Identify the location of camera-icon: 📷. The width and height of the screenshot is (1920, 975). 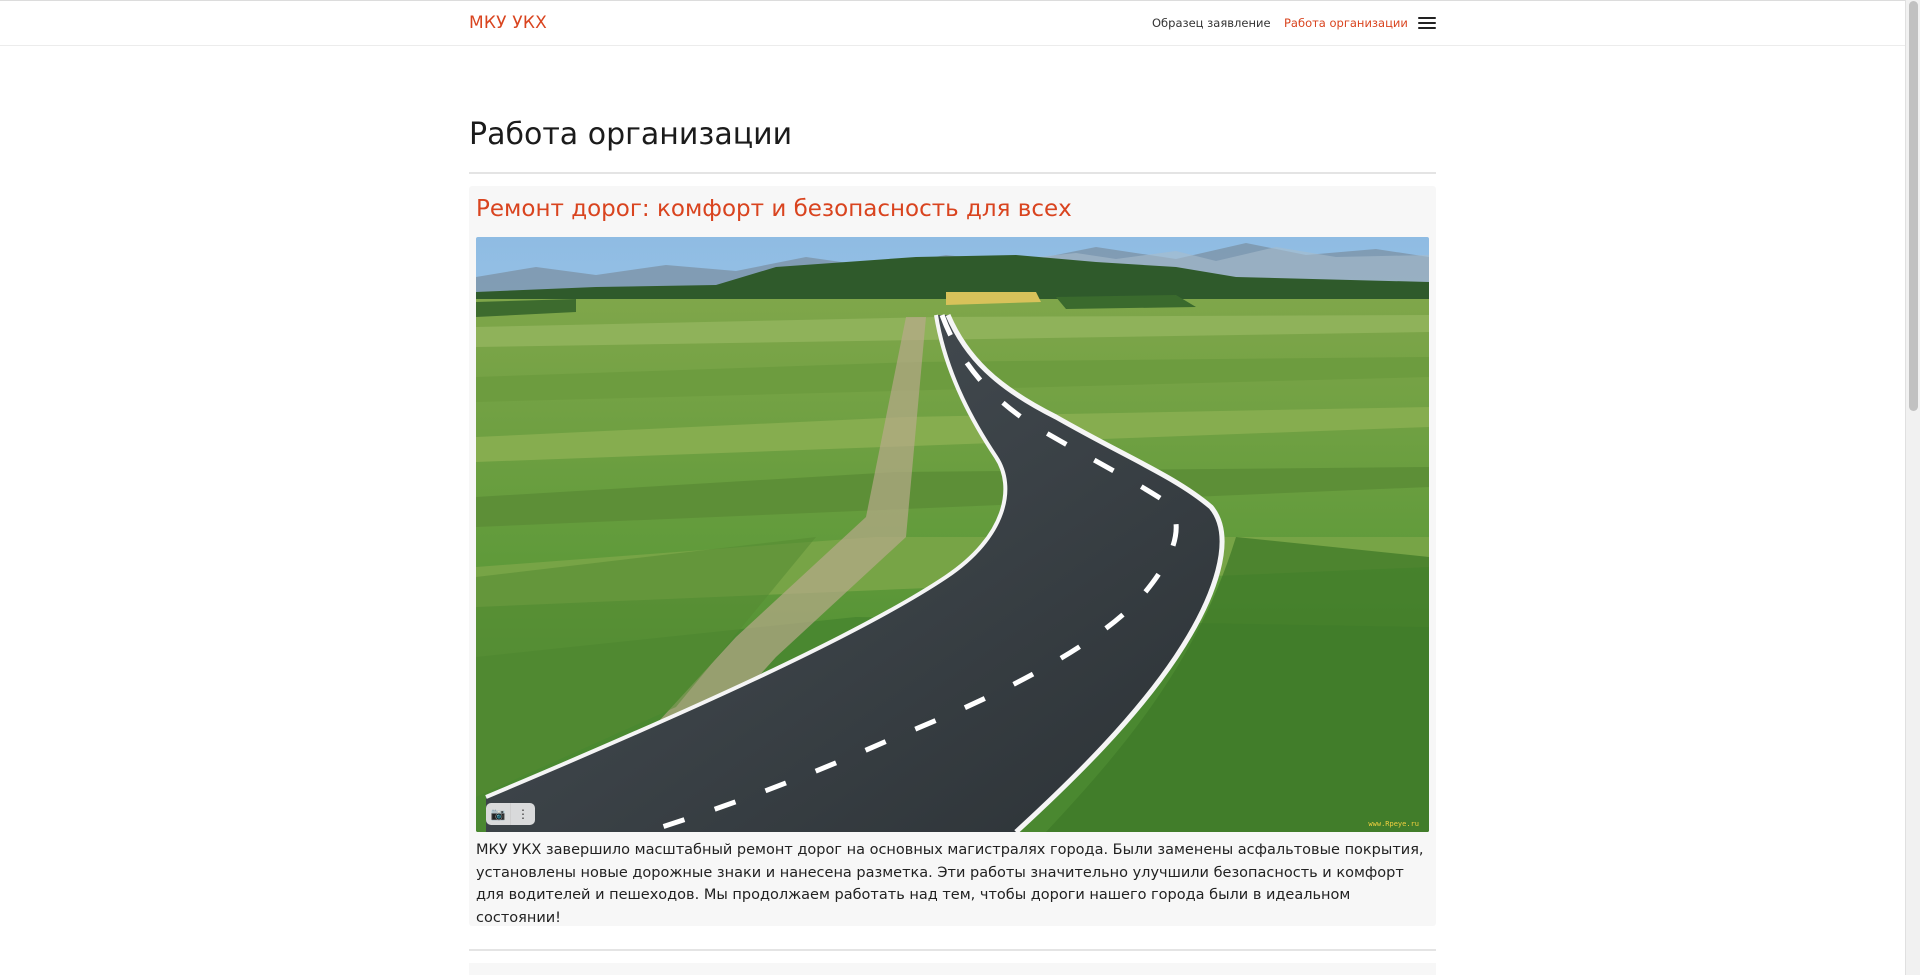
(498, 814).